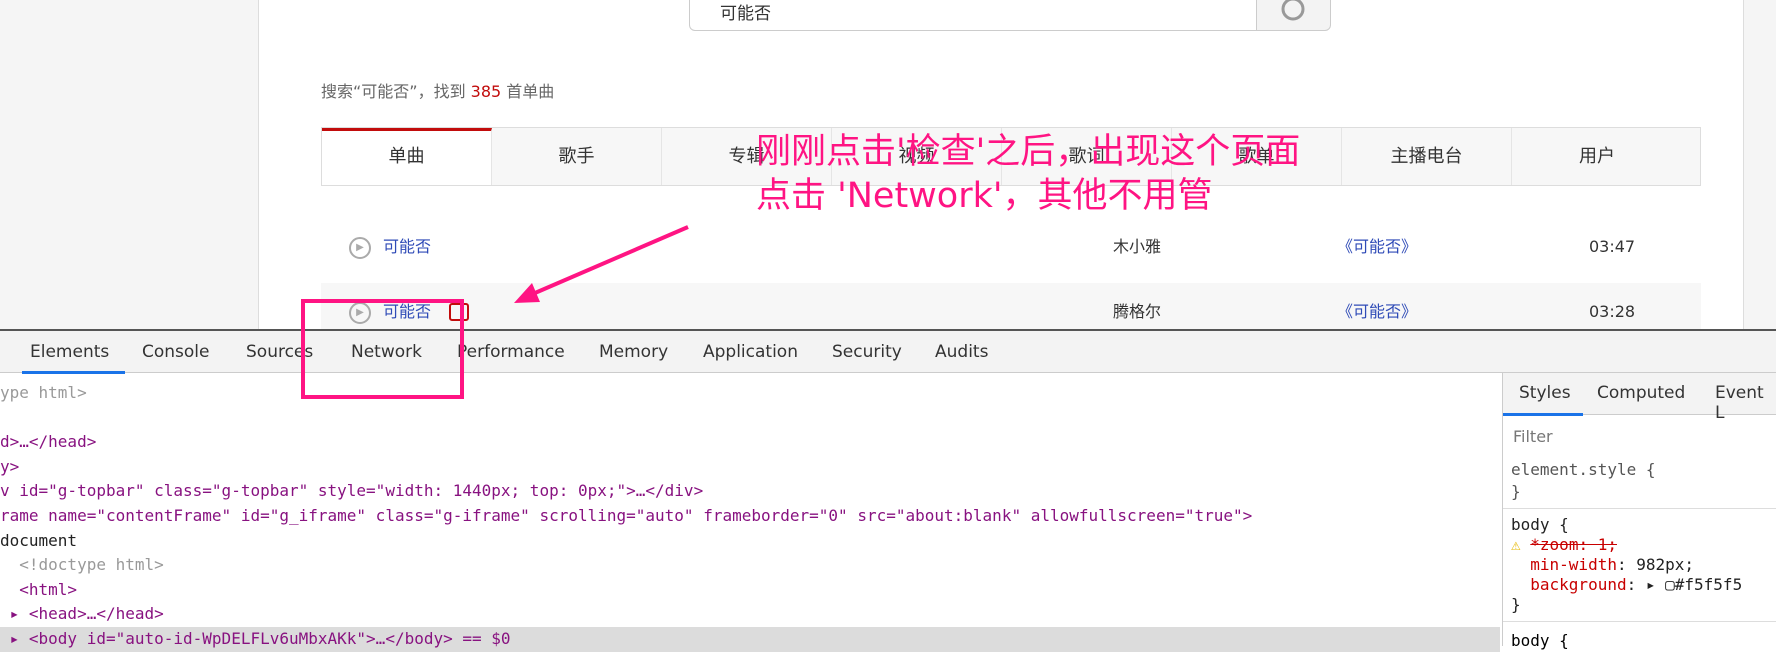 The width and height of the screenshot is (1776, 652). Describe the element at coordinates (1028, 174) in the screenshot. I see `annotation-text: 刚刚点击'检查'之后，出现这个页面 点击 'Network'，其他不用管` at that location.